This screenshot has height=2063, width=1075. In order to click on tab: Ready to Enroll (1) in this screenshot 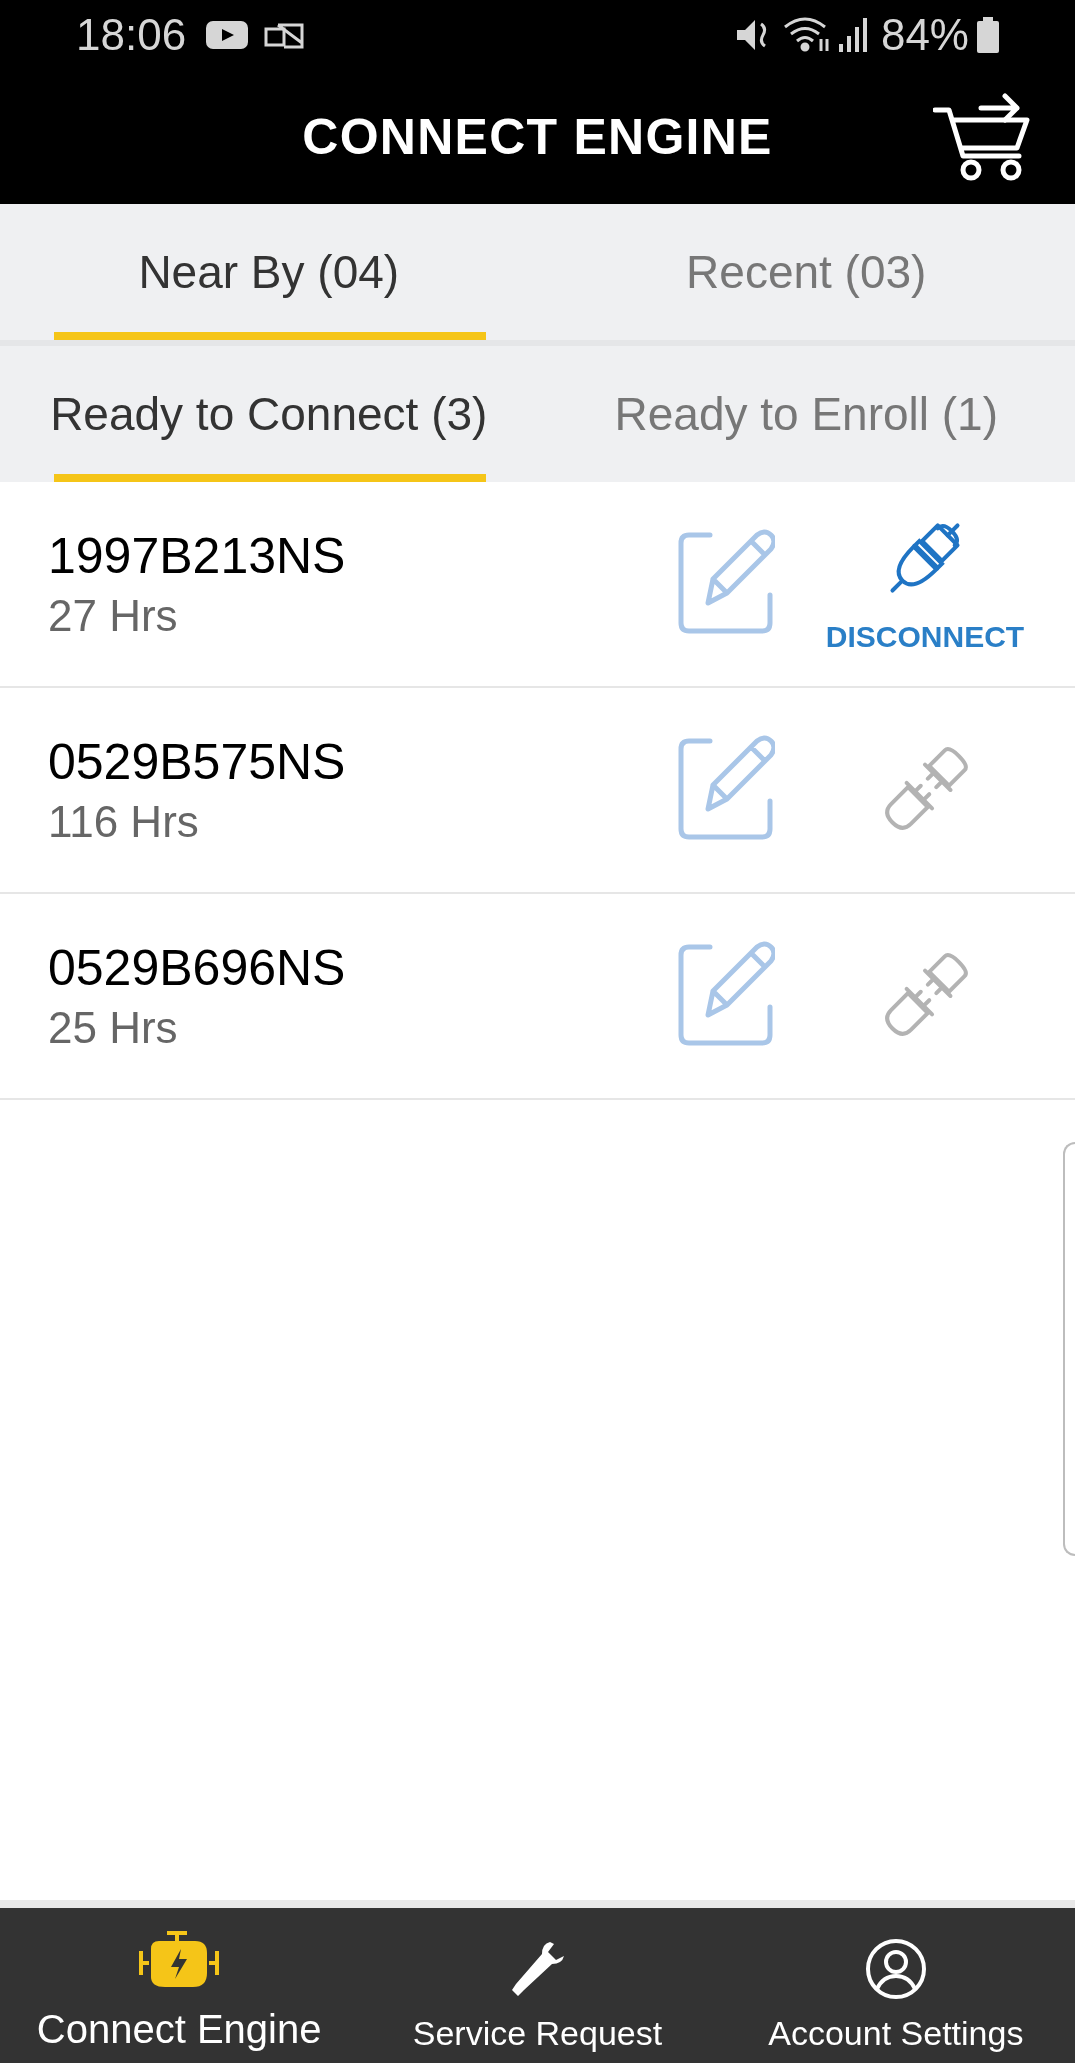, I will do `click(806, 414)`.